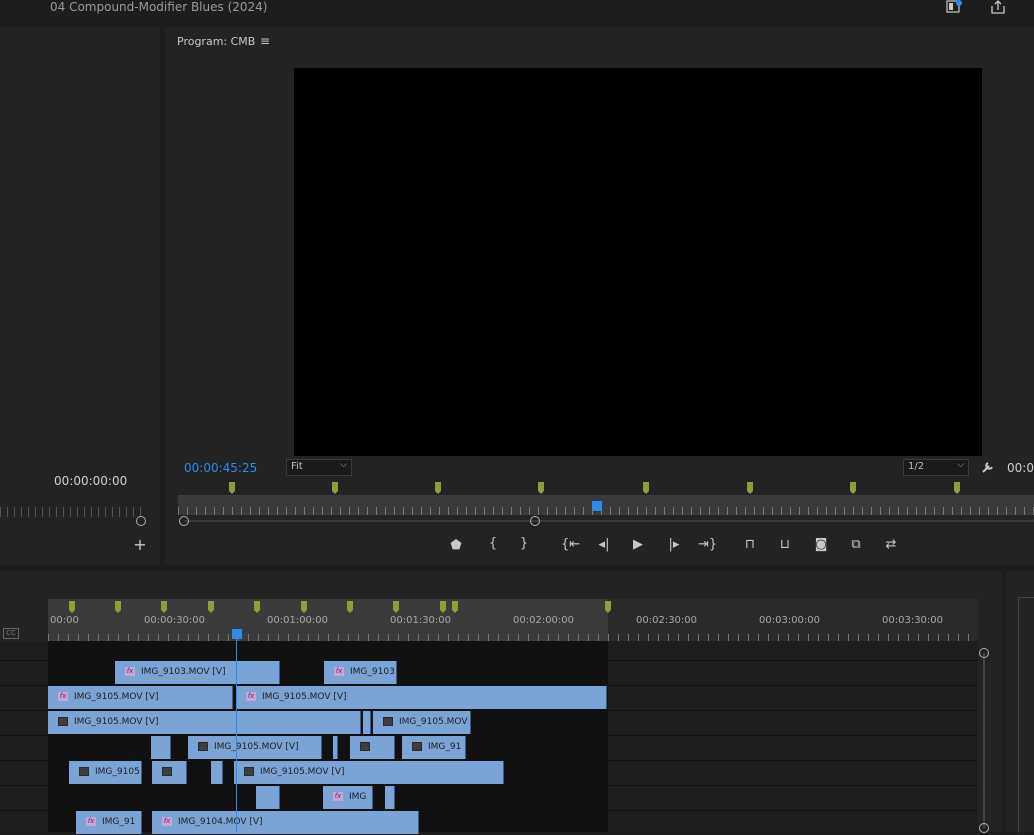 The image size is (1034, 835). Describe the element at coordinates (343, 465) in the screenshot. I see `chevron-down-icon: ⌵` at that location.